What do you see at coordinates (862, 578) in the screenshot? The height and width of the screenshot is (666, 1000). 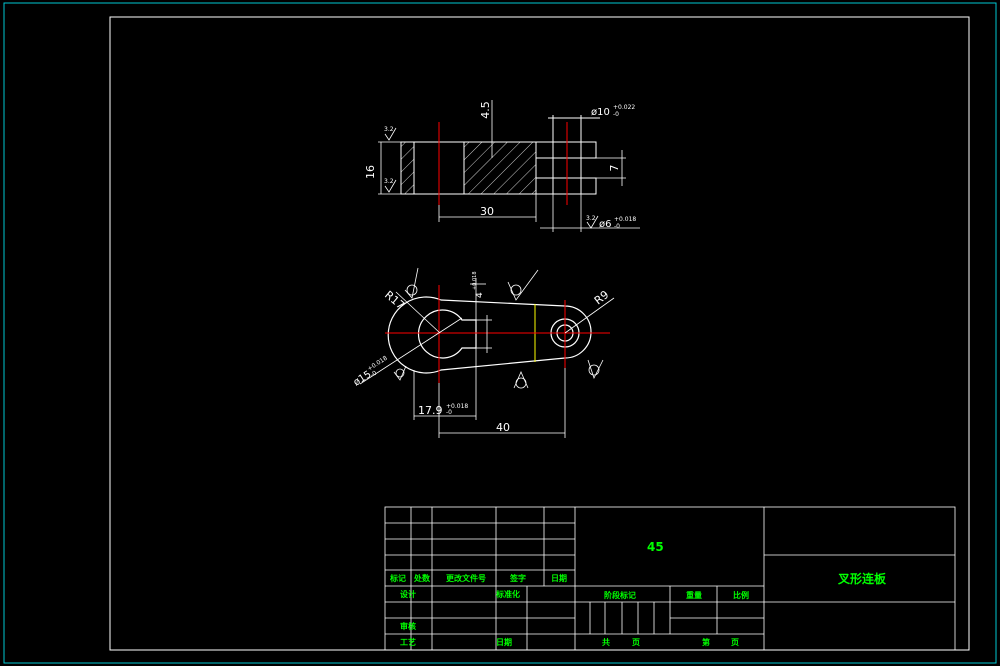 I see `tb-part-name: 叉形连板` at bounding box center [862, 578].